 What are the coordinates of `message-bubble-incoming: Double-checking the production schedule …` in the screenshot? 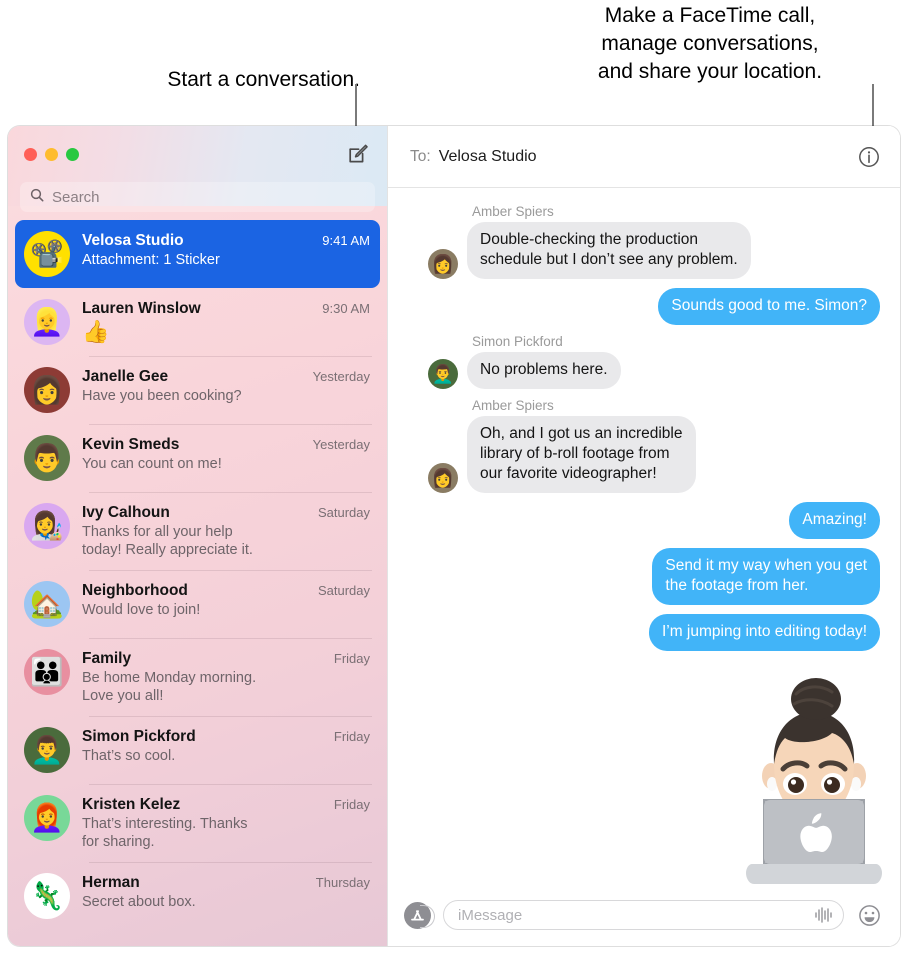 It's located at (609, 250).